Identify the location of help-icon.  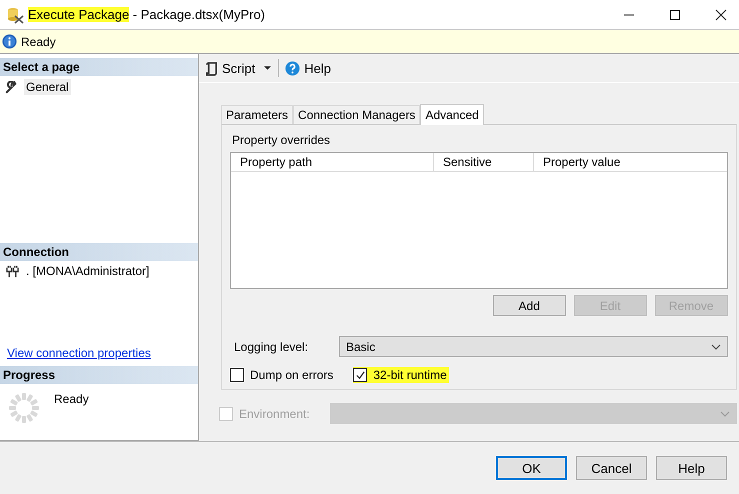
(292, 68).